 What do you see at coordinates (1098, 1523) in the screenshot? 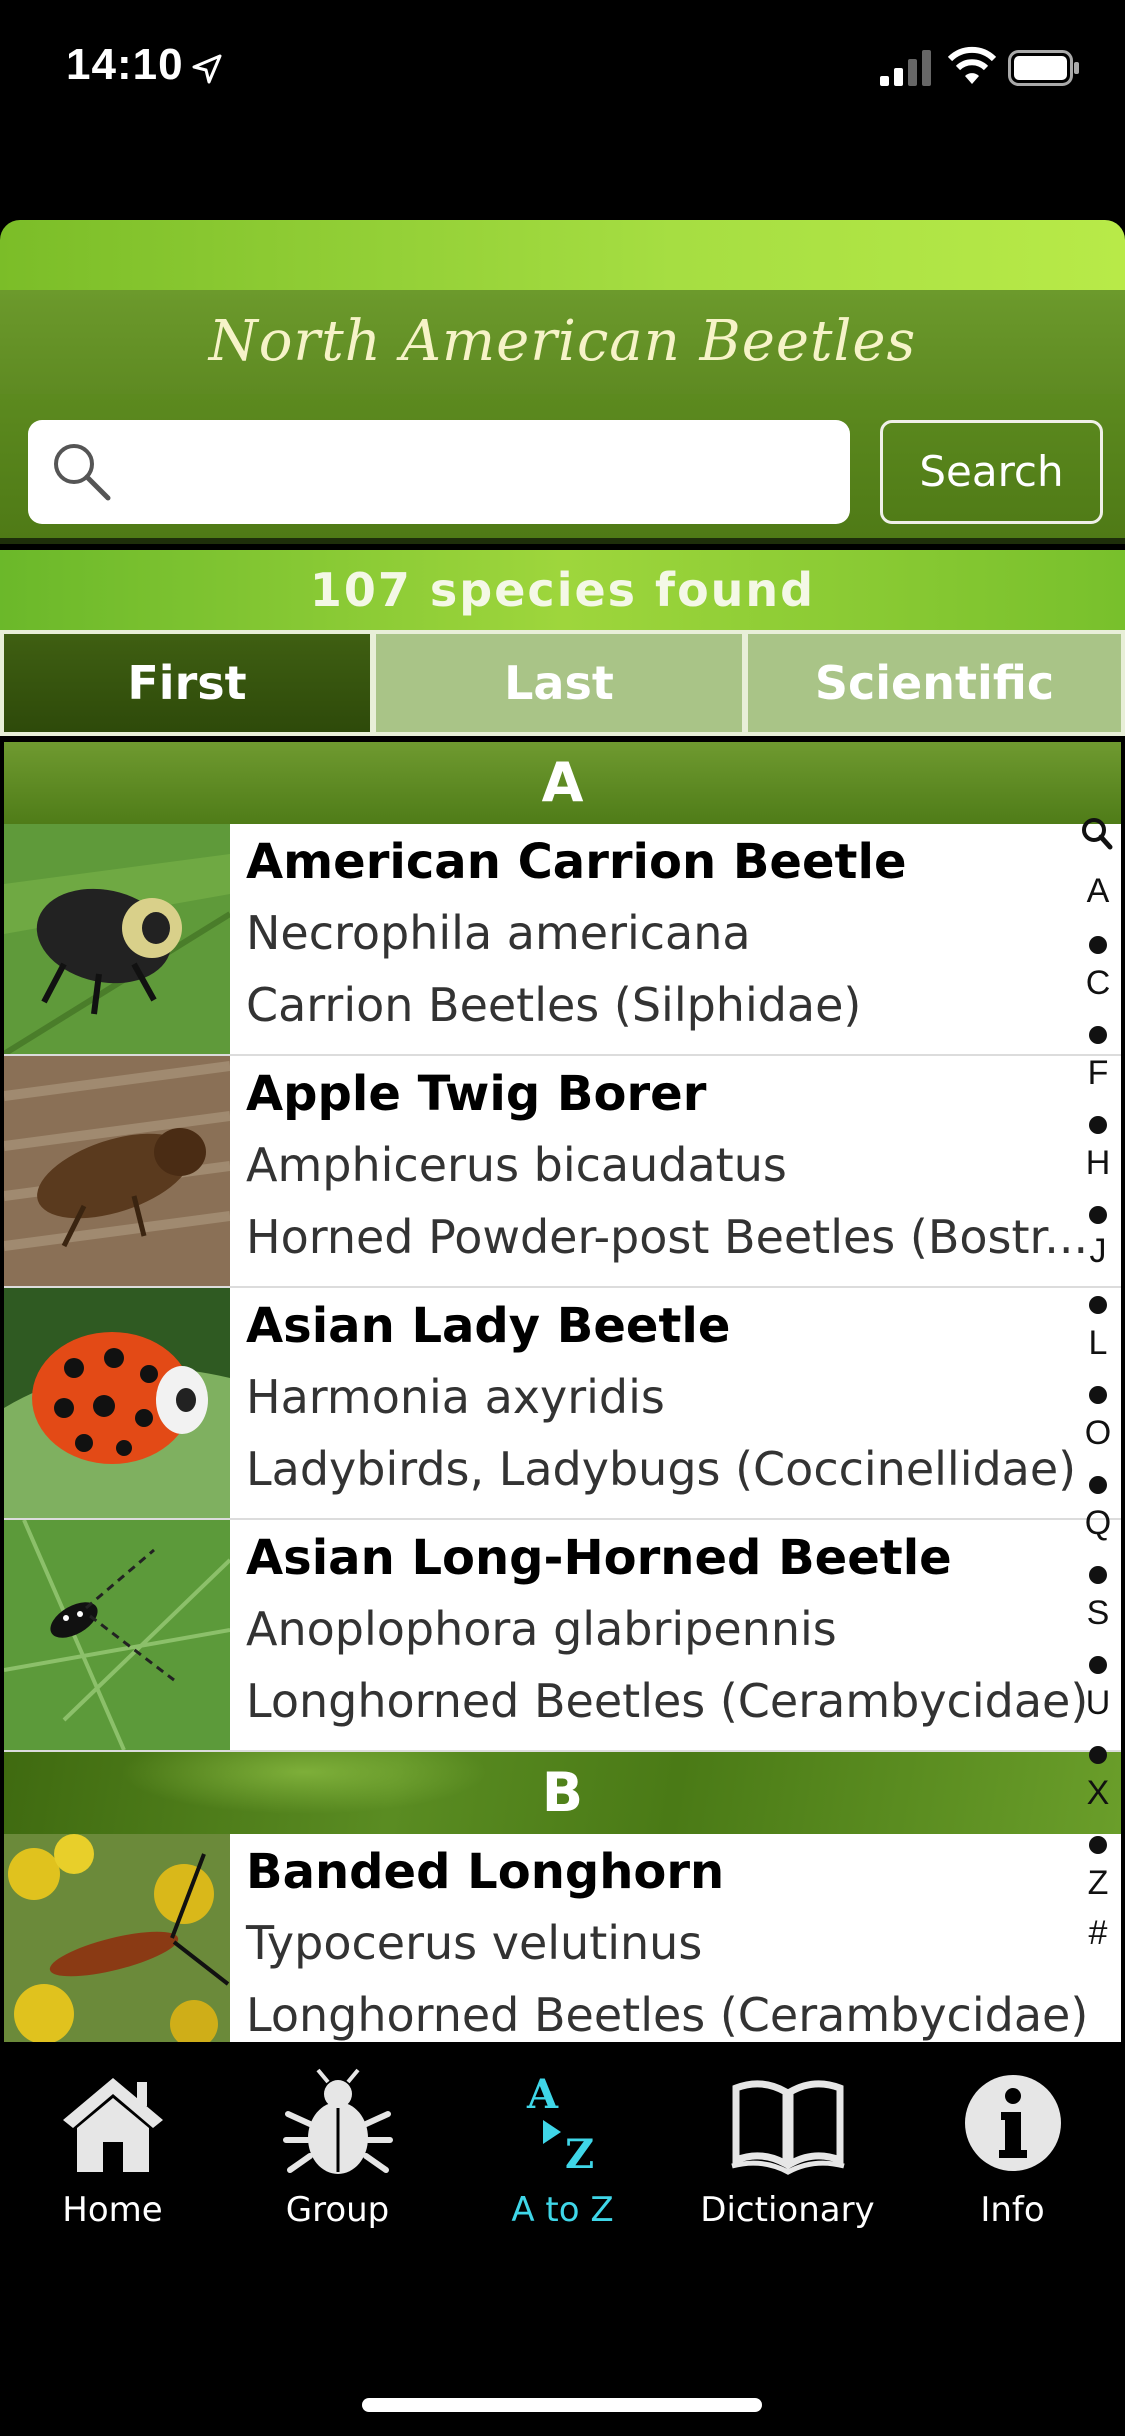
I see `index-letter-q: Q` at bounding box center [1098, 1523].